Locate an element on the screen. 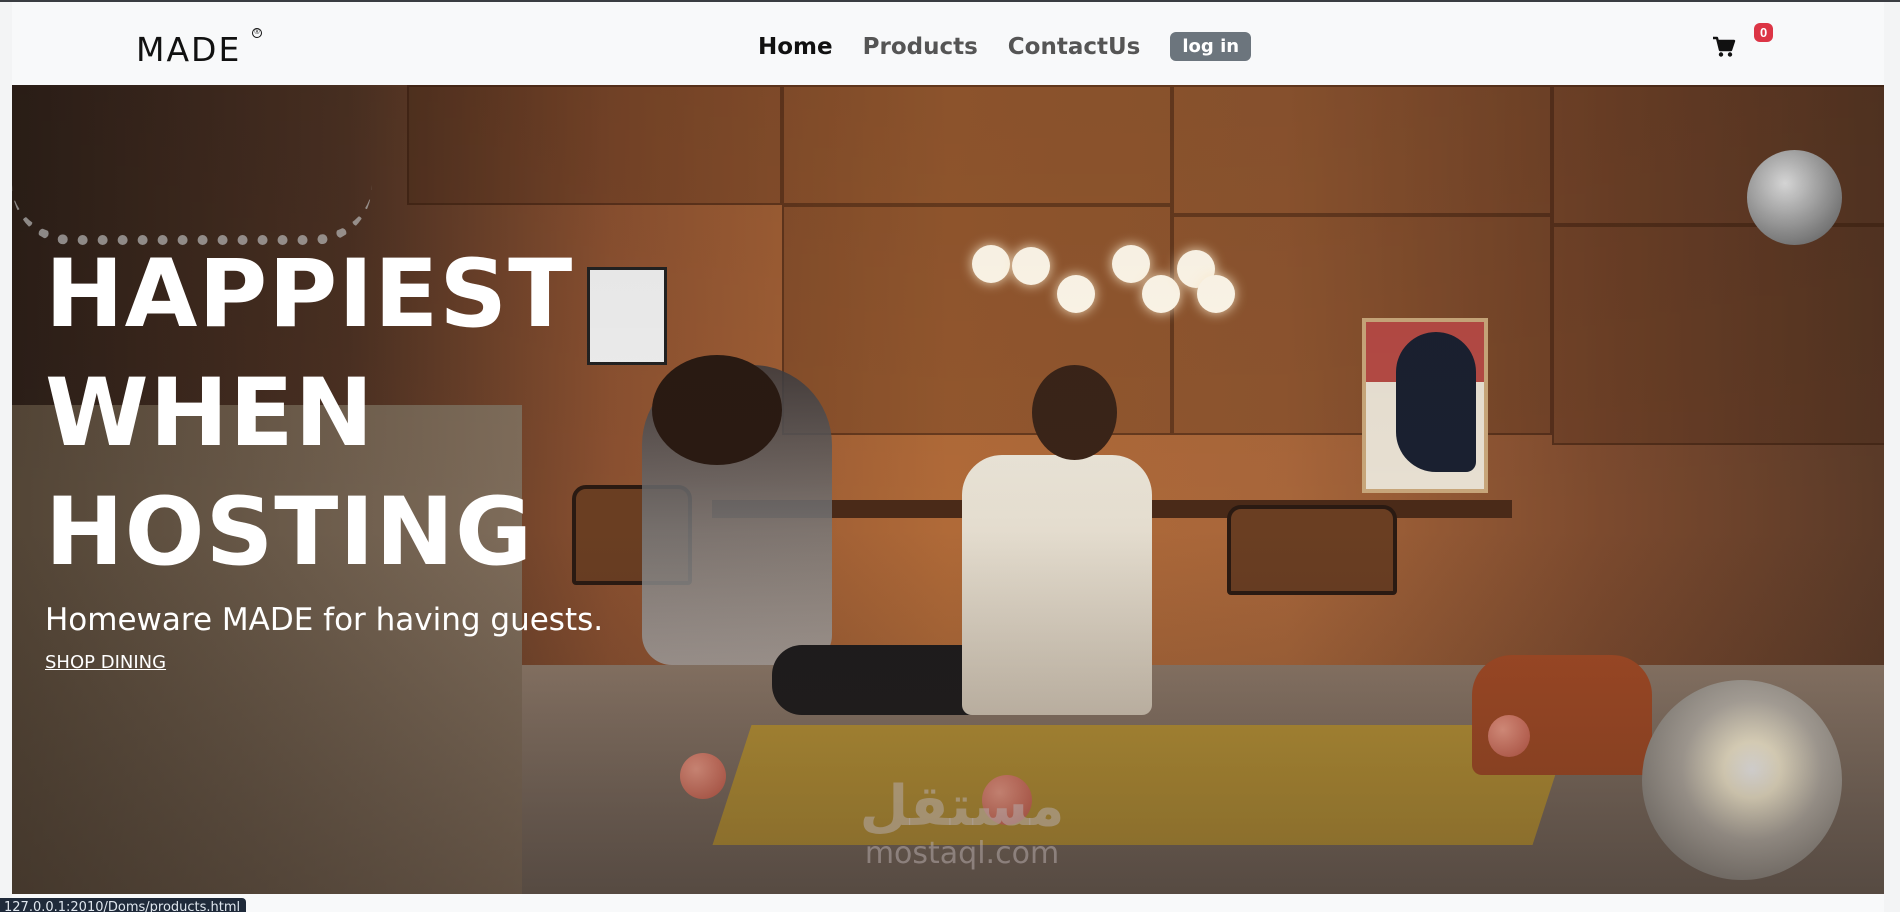 The image size is (1900, 912). nav-link-home: Home is located at coordinates (795, 47).